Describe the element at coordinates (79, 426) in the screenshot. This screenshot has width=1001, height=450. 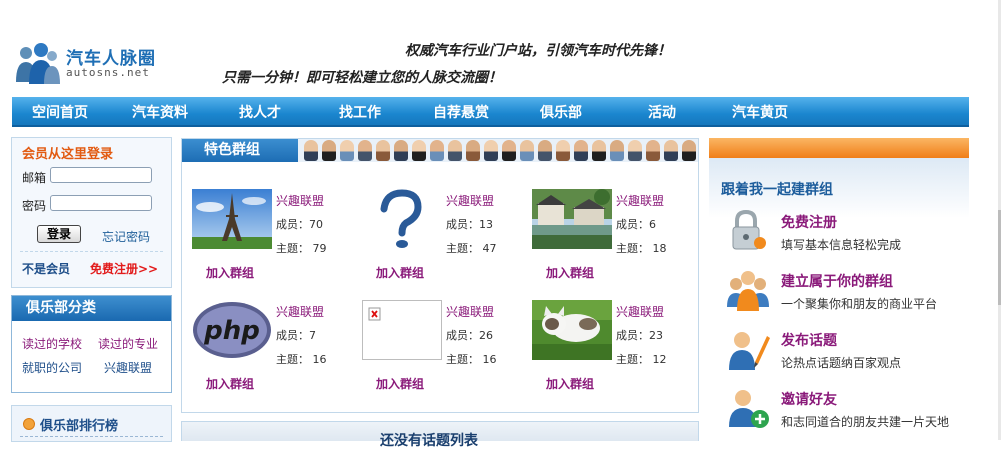
I see `club-ranking-title: 俱乐部排行榜` at that location.